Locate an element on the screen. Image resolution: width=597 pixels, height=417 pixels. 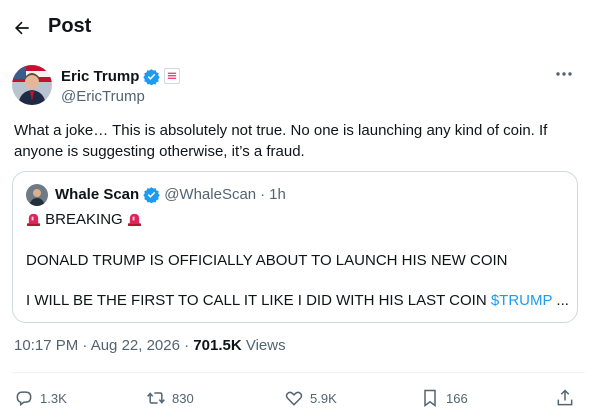
author-name-row: Eric Trump is located at coordinates (121, 76).